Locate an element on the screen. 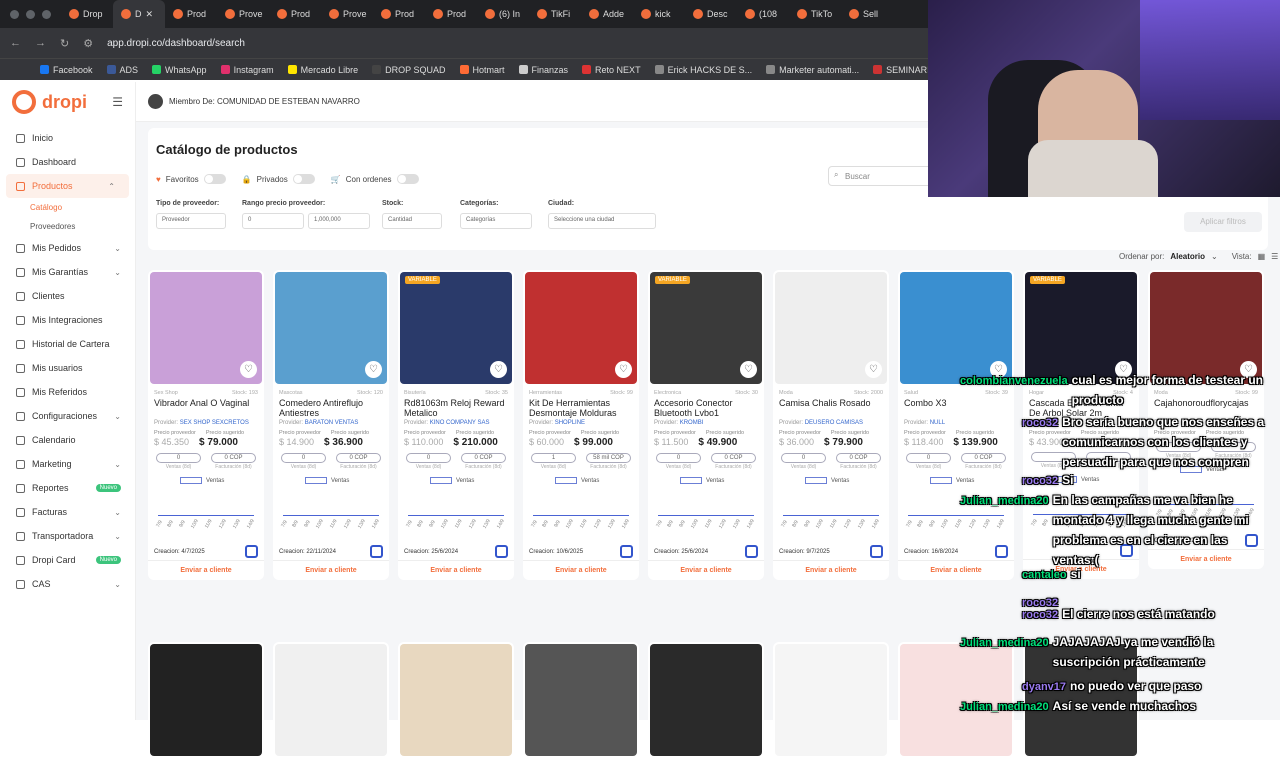  sidebar-item-historial-de-cartera: Historial de Cartera is located at coordinates (67, 344).